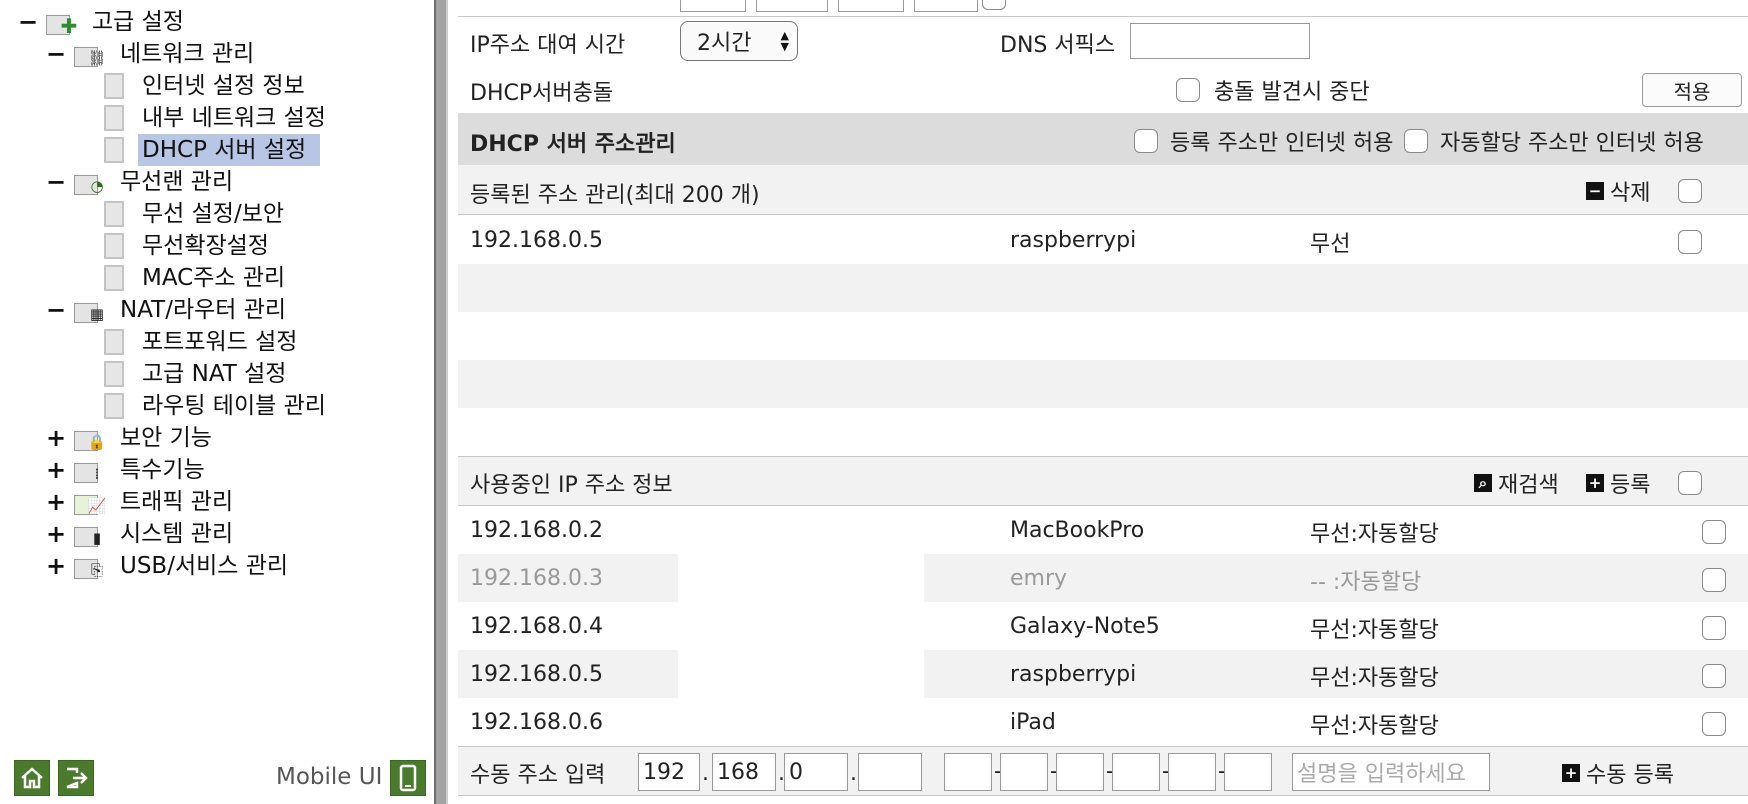  I want to click on ip-cell: 192.168.0.6, so click(536, 722).